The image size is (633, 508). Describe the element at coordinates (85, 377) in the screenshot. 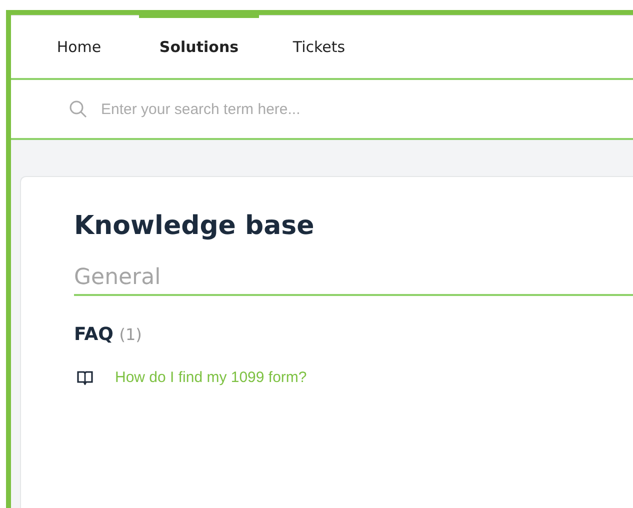

I see `book-icon` at that location.